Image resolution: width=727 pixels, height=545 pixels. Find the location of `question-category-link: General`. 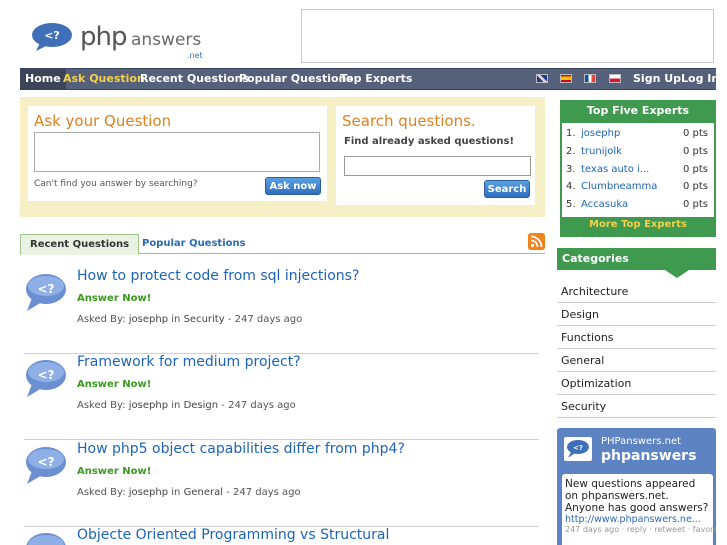

question-category-link: General is located at coordinates (203, 492).